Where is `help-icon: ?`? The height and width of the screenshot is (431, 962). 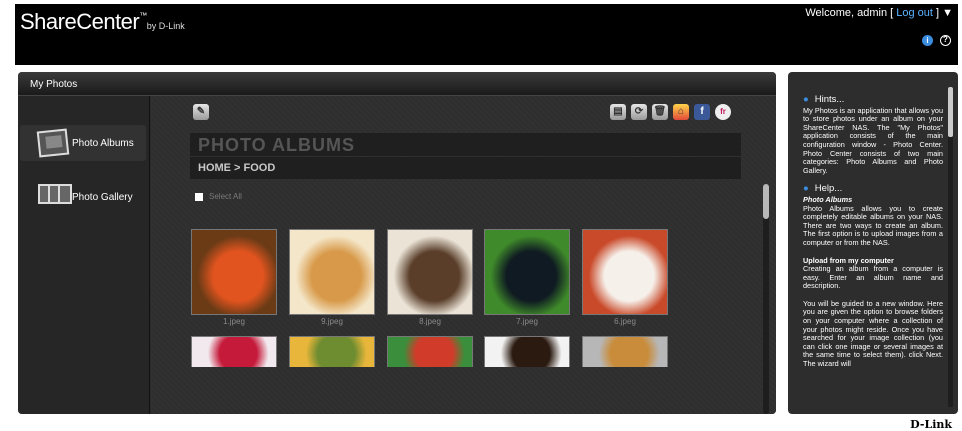 help-icon: ? is located at coordinates (945, 40).